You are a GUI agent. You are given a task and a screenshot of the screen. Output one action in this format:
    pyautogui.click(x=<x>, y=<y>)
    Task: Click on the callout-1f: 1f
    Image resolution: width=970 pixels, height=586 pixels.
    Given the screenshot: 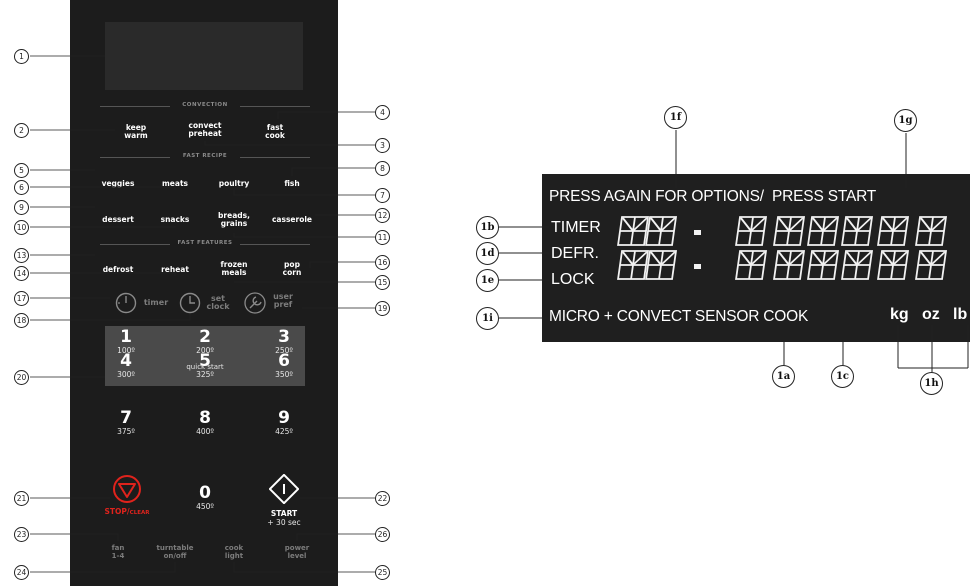 What is the action you would take?
    pyautogui.click(x=675, y=117)
    